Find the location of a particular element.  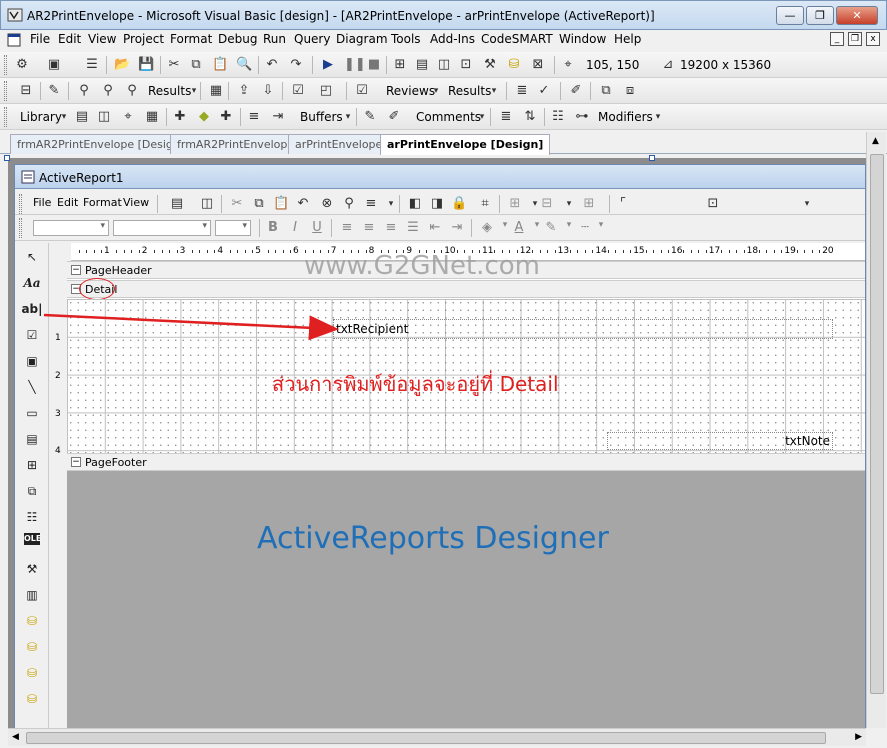

tab-ar-design: arPrintEnvelope [Design] is located at coordinates (465, 144).